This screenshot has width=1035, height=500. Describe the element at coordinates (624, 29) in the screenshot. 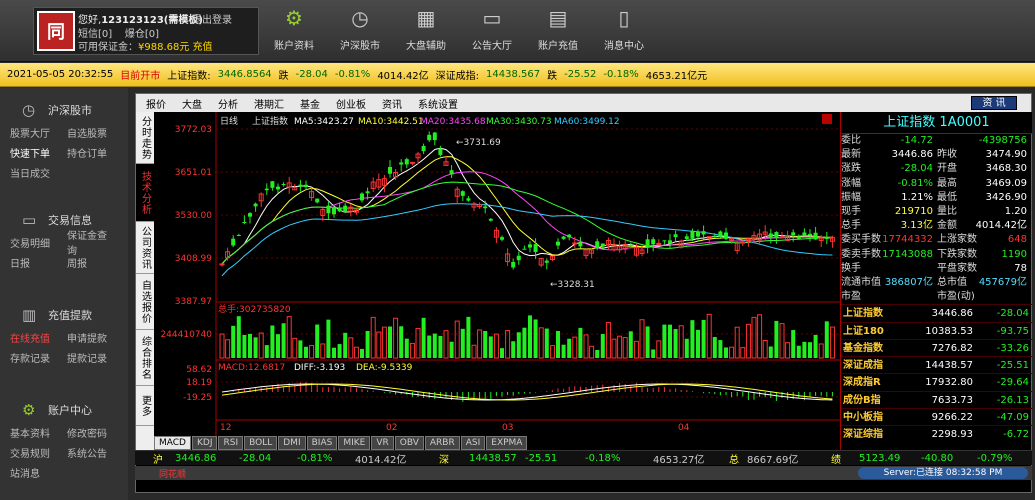

I see `nav-messages: ▯ 消息中心` at that location.